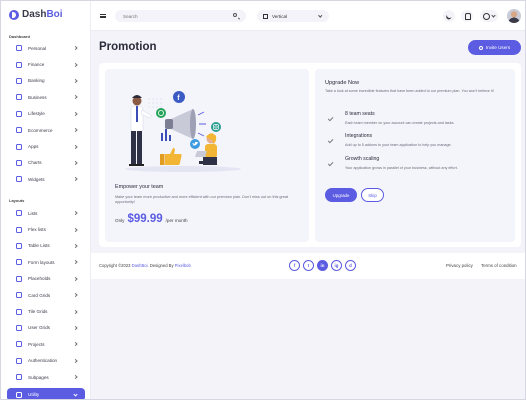 The height and width of the screenshot is (400, 526). Describe the element at coordinates (362, 159) in the screenshot. I see `feature-title: Growth scaling` at that location.